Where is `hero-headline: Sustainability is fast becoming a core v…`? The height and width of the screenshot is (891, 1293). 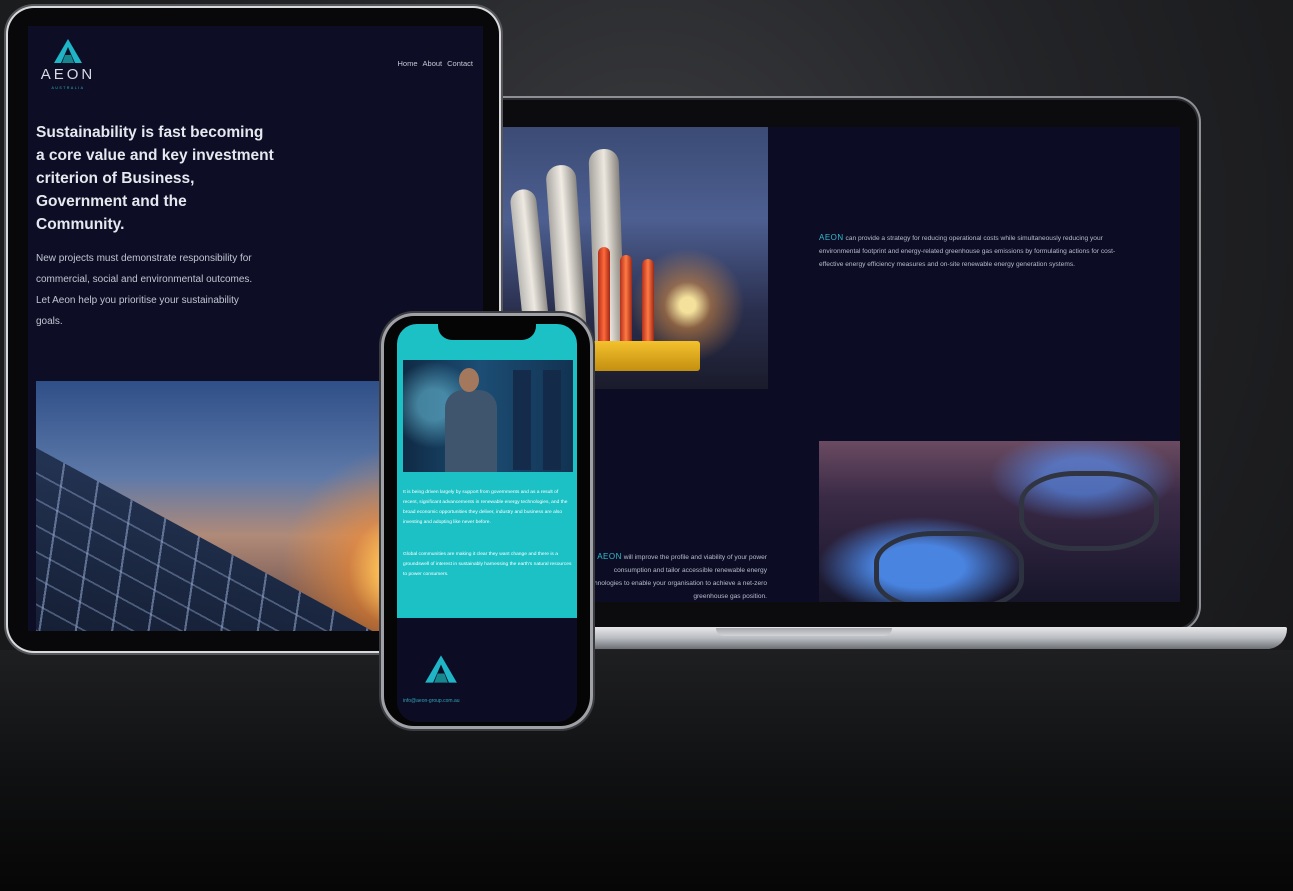 hero-headline: Sustainability is fast becoming a core v… is located at coordinates (155, 178).